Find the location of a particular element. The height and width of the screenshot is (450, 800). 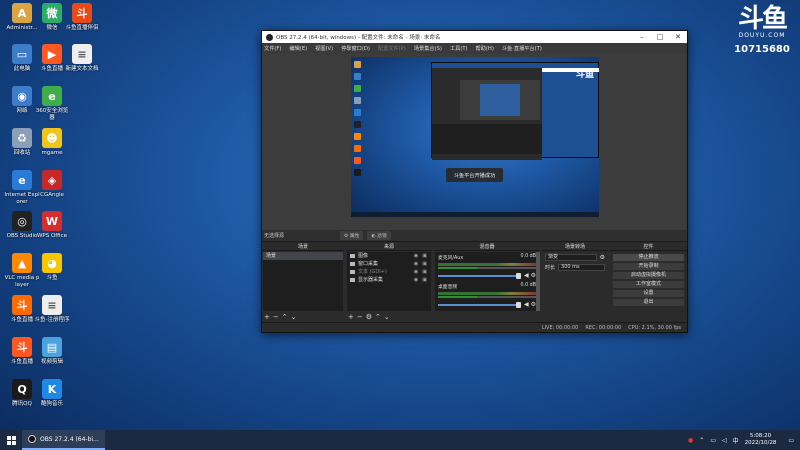

clock-time: 5:08:20 is located at coordinates (760, 436).